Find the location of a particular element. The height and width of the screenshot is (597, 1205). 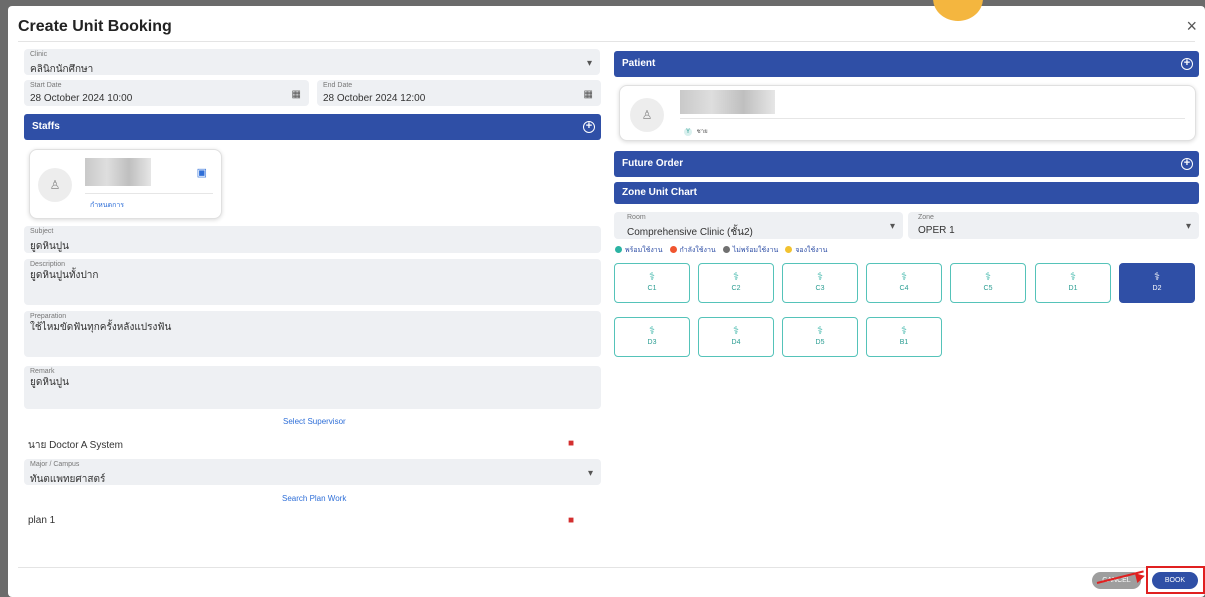

card-divider is located at coordinates (932, 118).